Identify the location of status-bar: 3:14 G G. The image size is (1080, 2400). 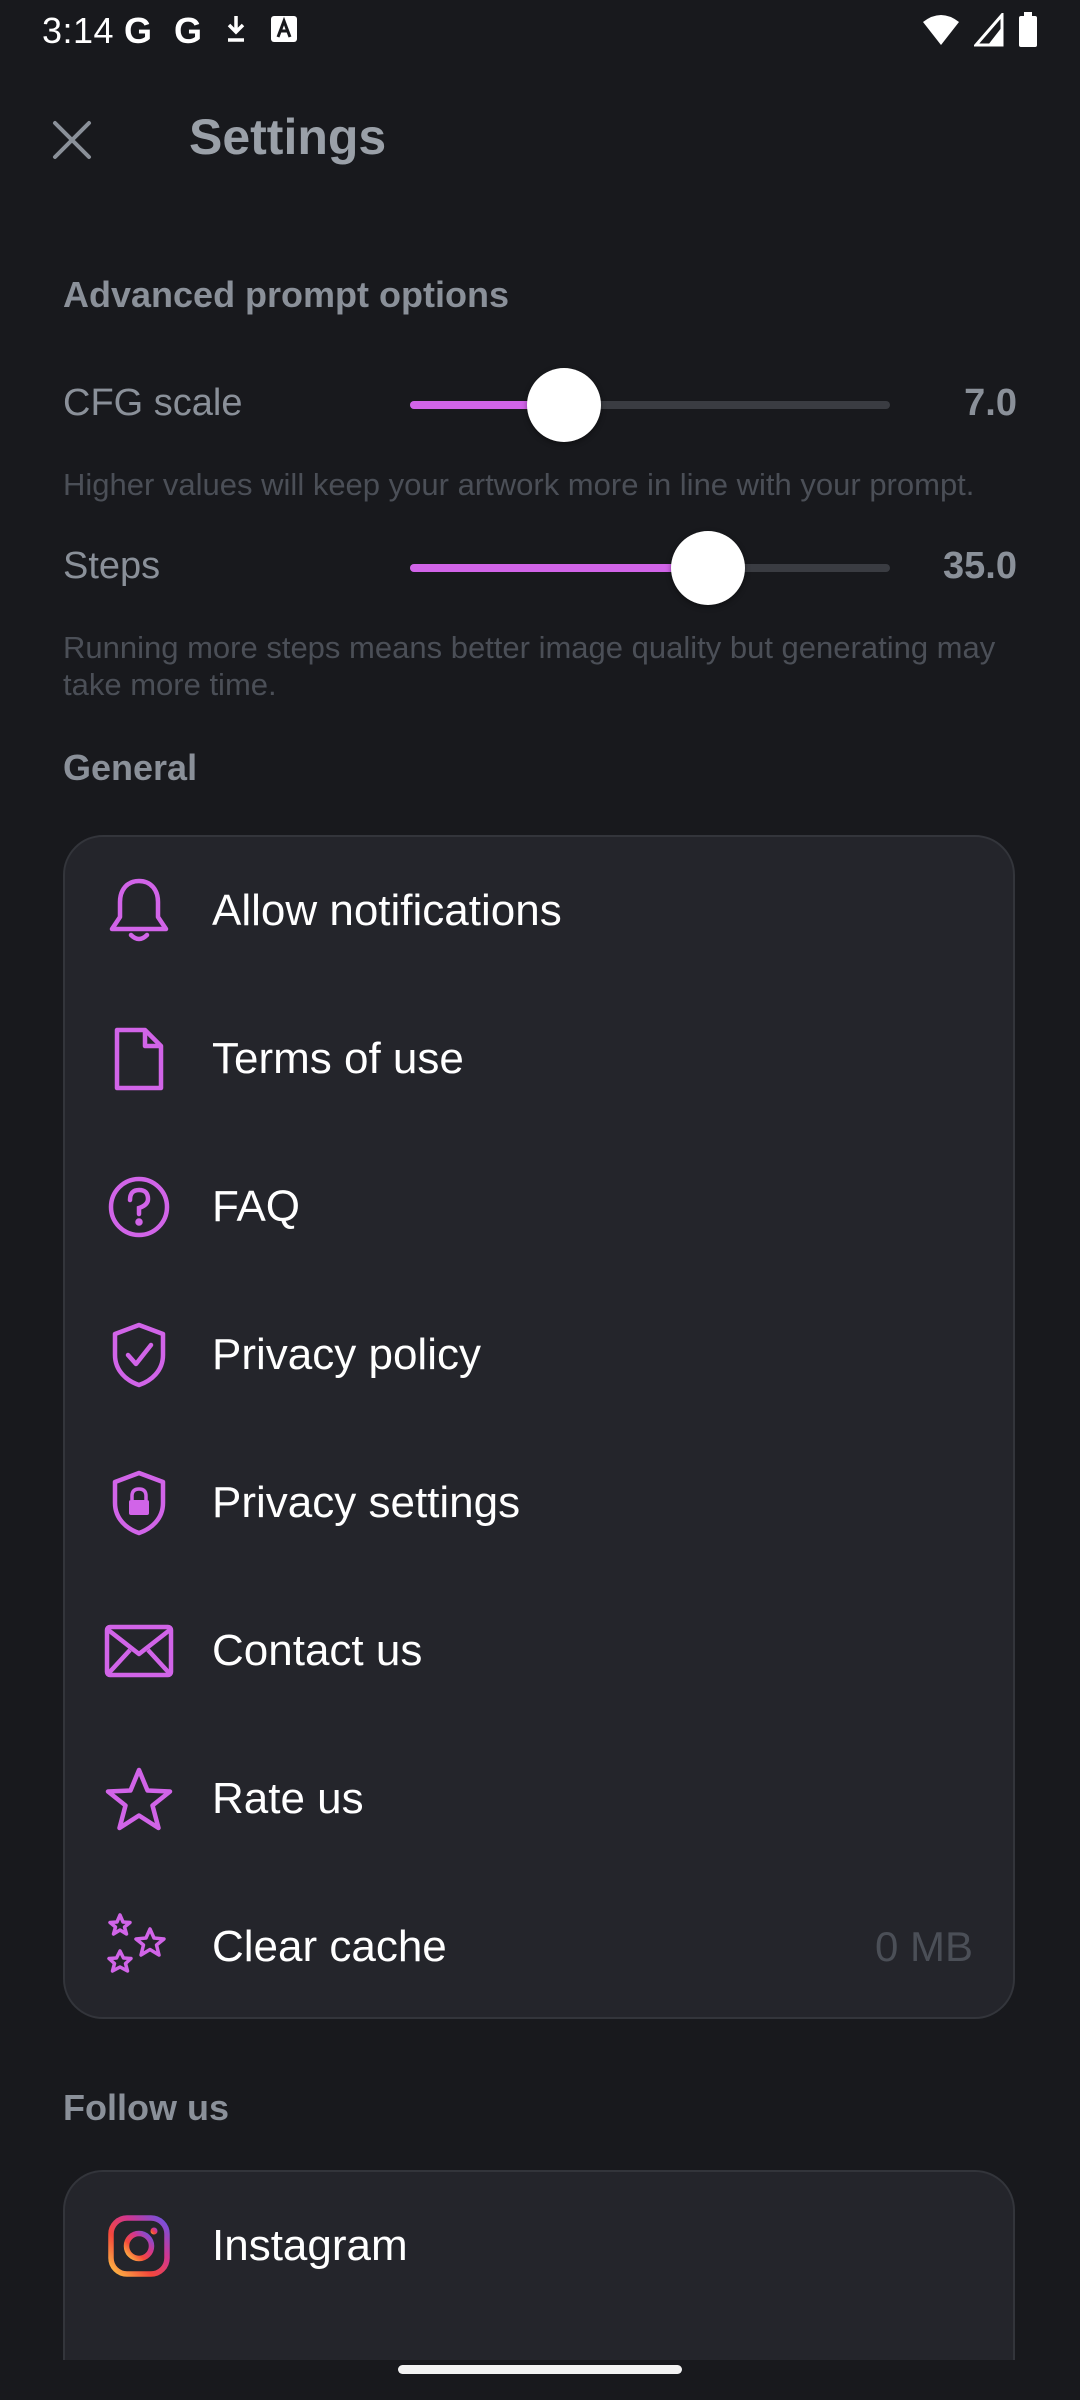
(540, 31).